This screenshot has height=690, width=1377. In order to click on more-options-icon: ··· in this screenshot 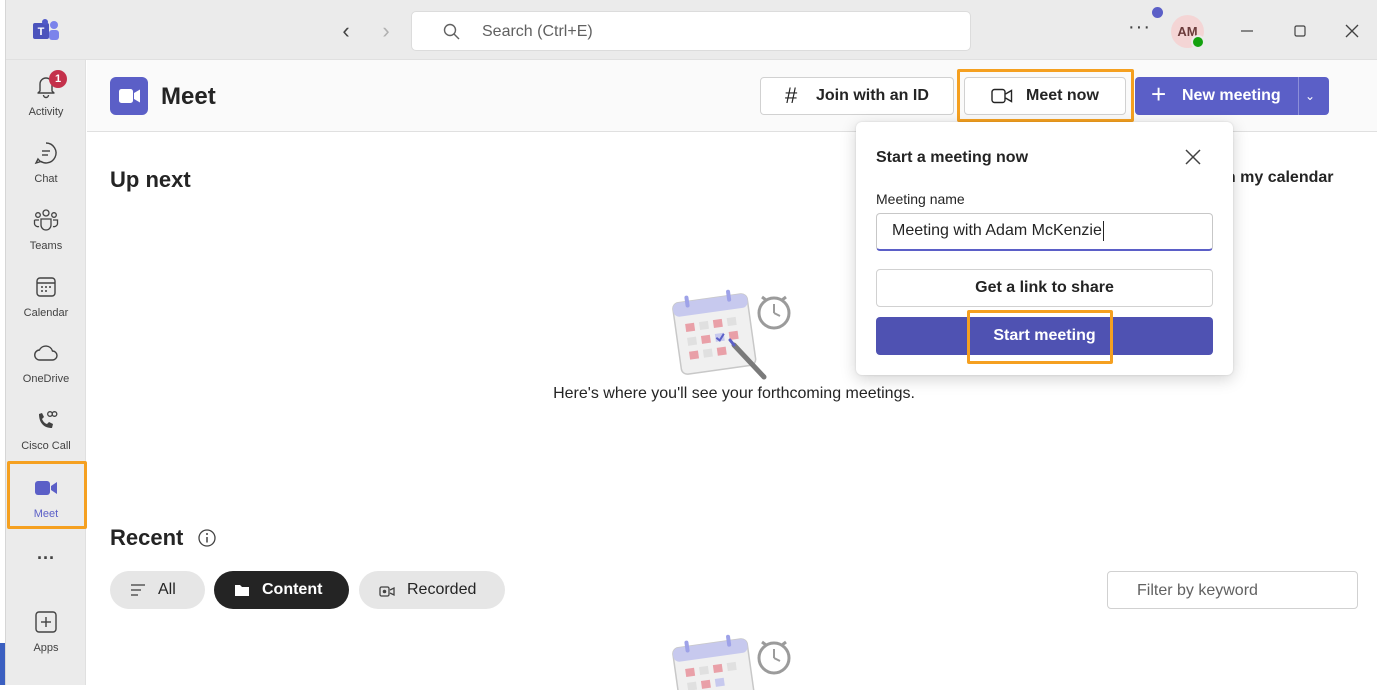, I will do `click(1139, 27)`.